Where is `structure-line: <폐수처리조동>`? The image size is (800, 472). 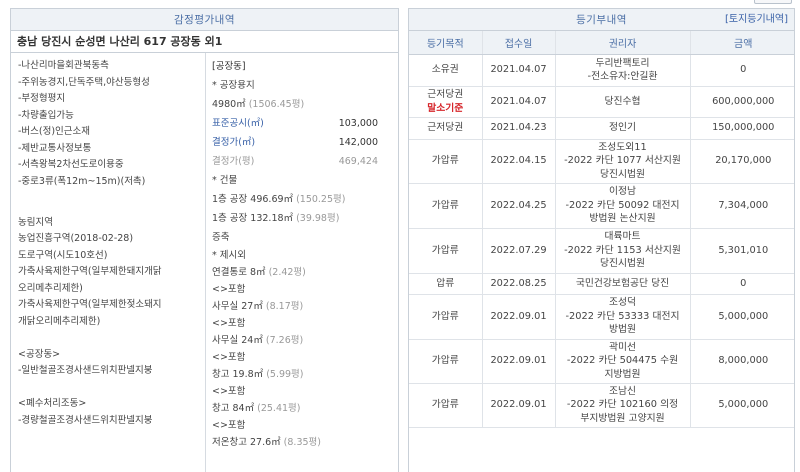 structure-line: <폐수처리조동> is located at coordinates (52, 403).